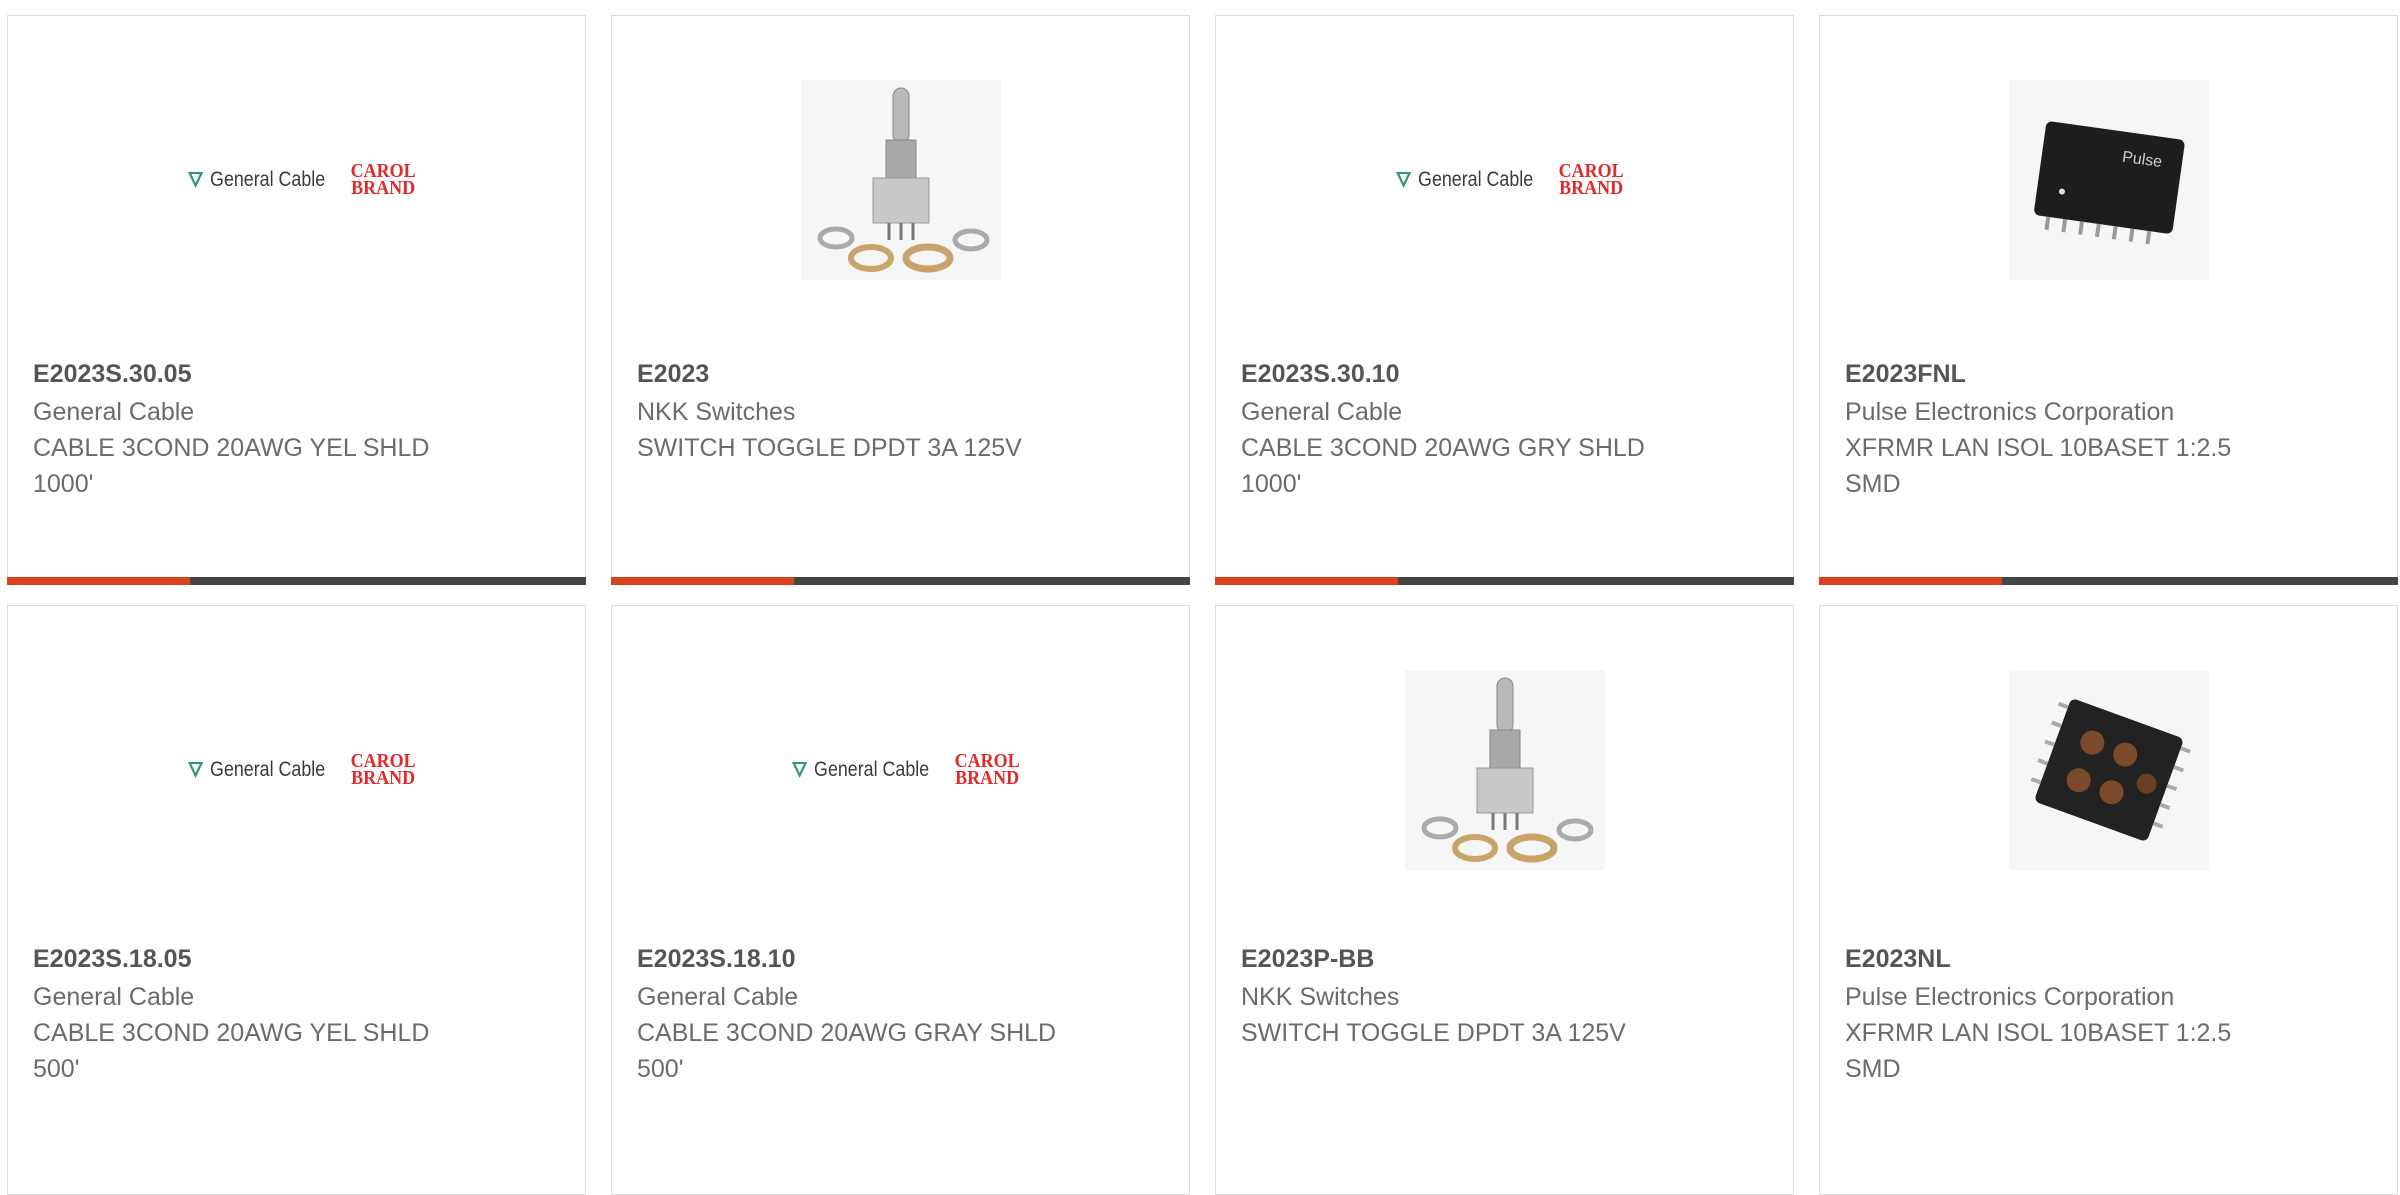  I want to click on part-number: E2023NL, so click(2108, 959).